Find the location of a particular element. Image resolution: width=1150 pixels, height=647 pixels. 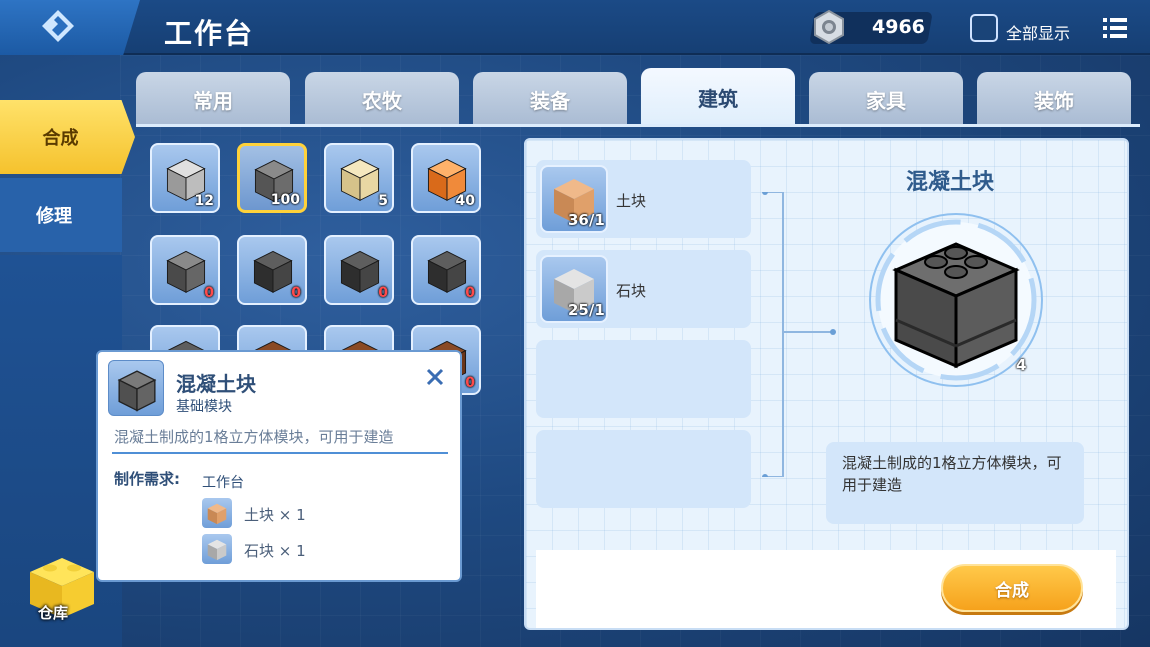

recipe-connector-lines is located at coordinates (799, 334).